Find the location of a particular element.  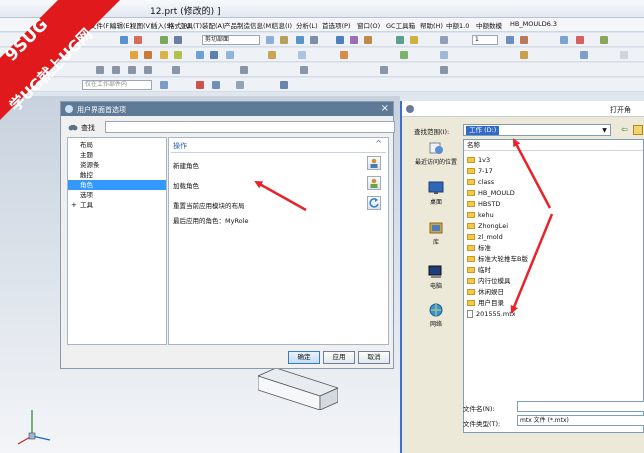

list-item: ZhongLei is located at coordinates (487, 226).